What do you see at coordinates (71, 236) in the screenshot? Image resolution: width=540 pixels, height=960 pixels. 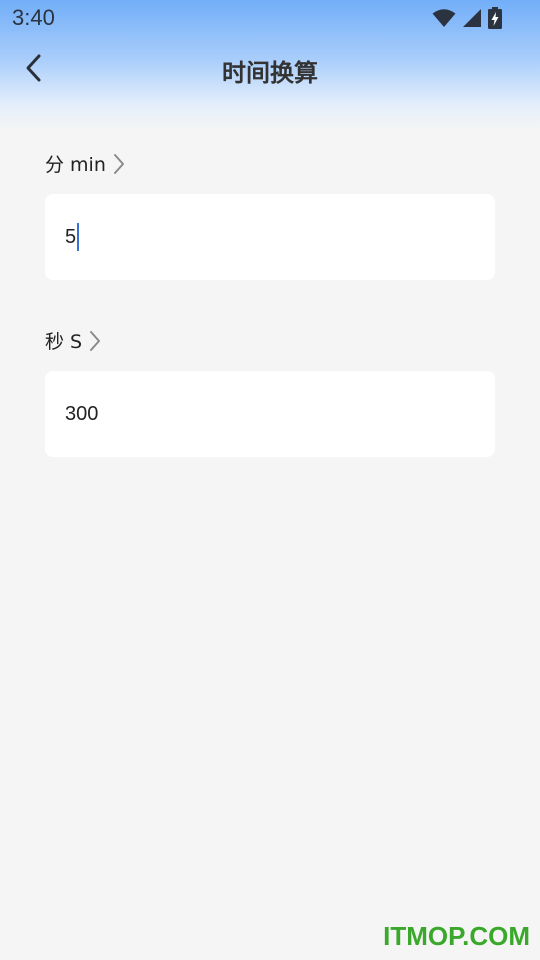 I see `minutes-input-value: 5` at bounding box center [71, 236].